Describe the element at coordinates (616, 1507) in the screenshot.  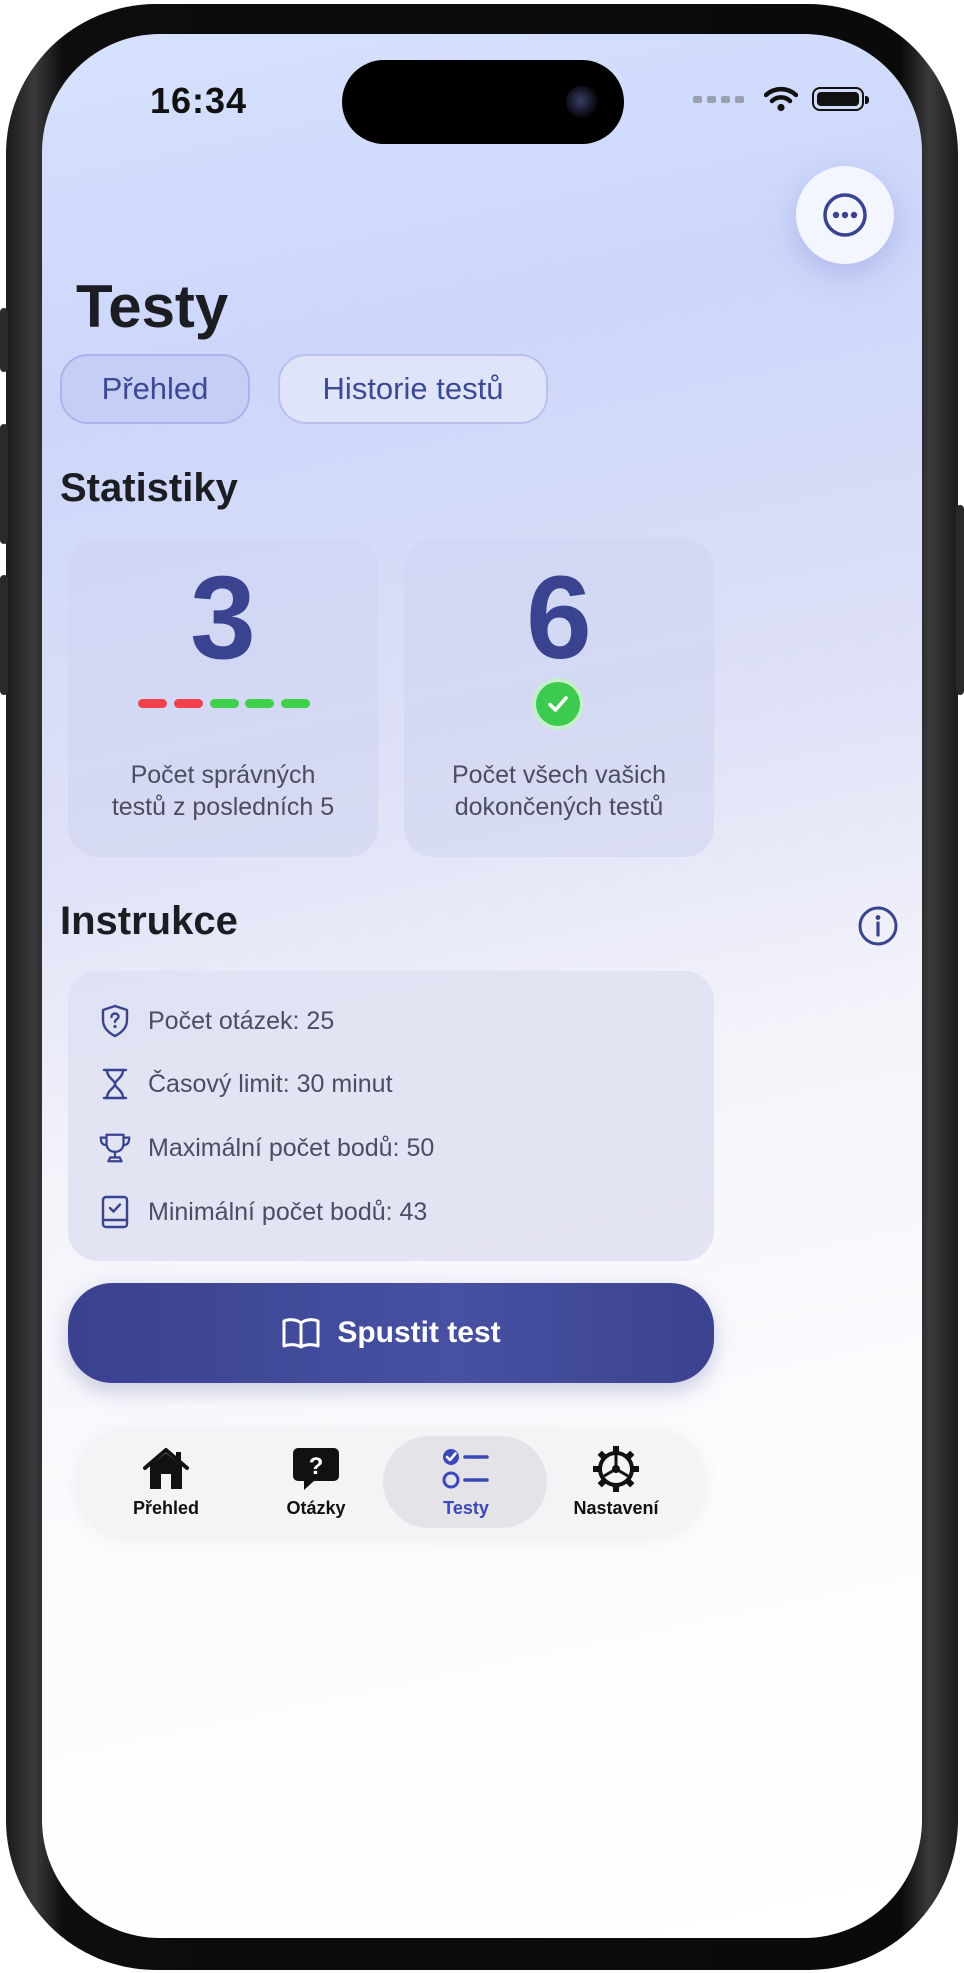
I see `tab-label: Nastavení` at that location.